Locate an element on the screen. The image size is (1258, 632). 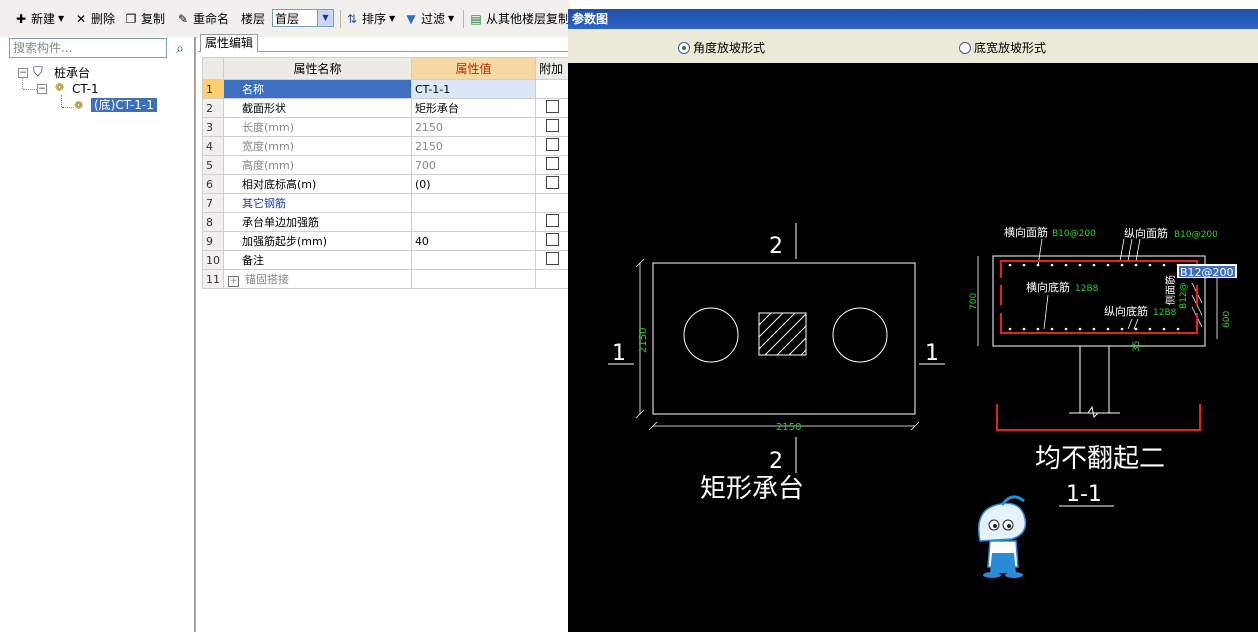
extra-cell is located at coordinates (552, 279).